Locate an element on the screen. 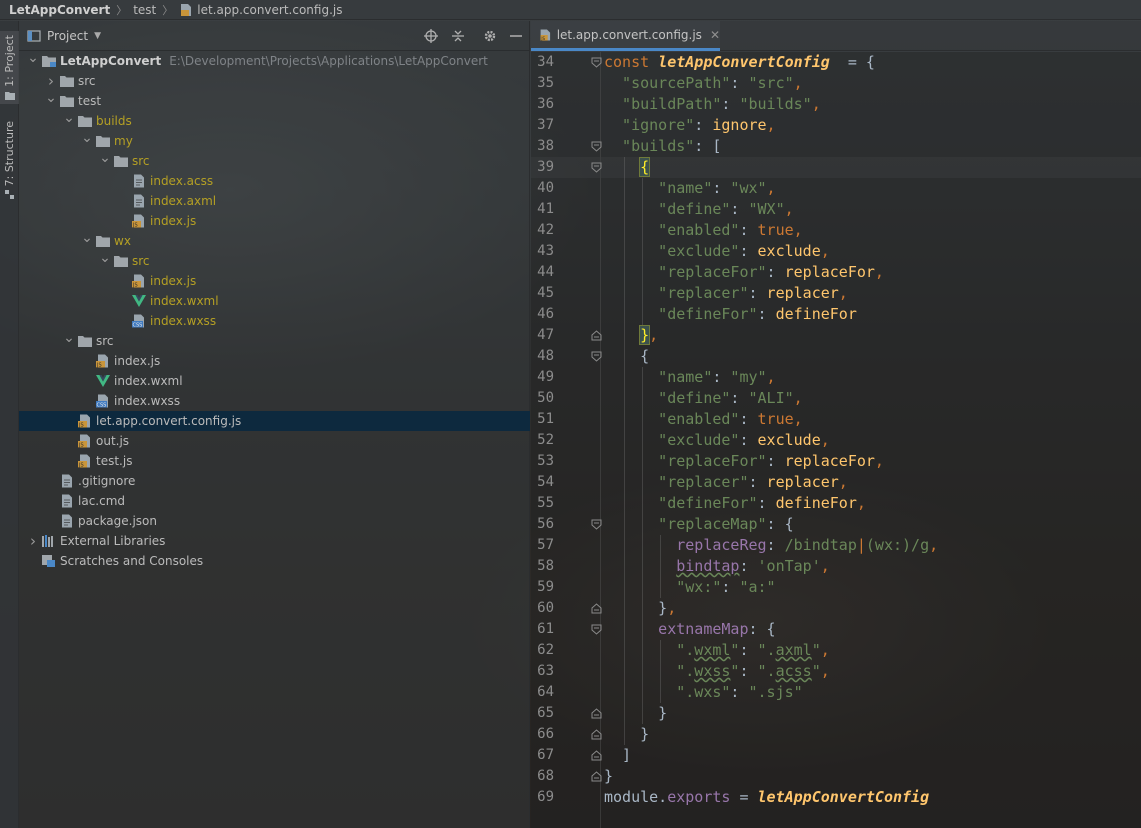 The height and width of the screenshot is (828, 1141). code-token: bindtap is located at coordinates (708, 566).